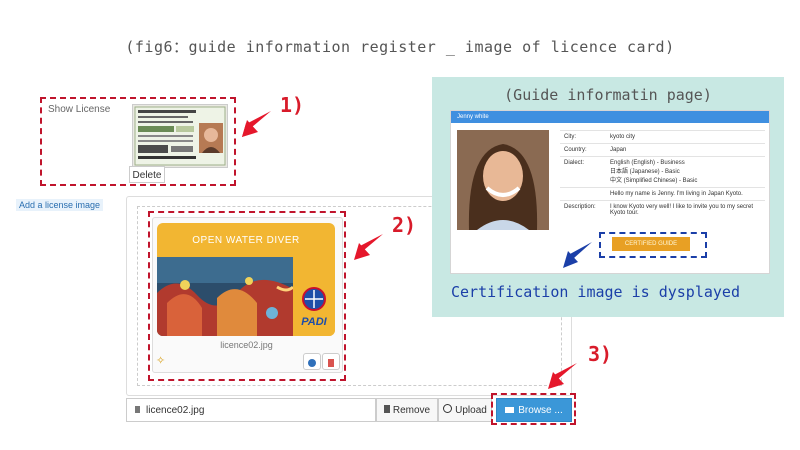 This screenshot has height=450, width=800. I want to click on remove-button: Remove, so click(407, 410).